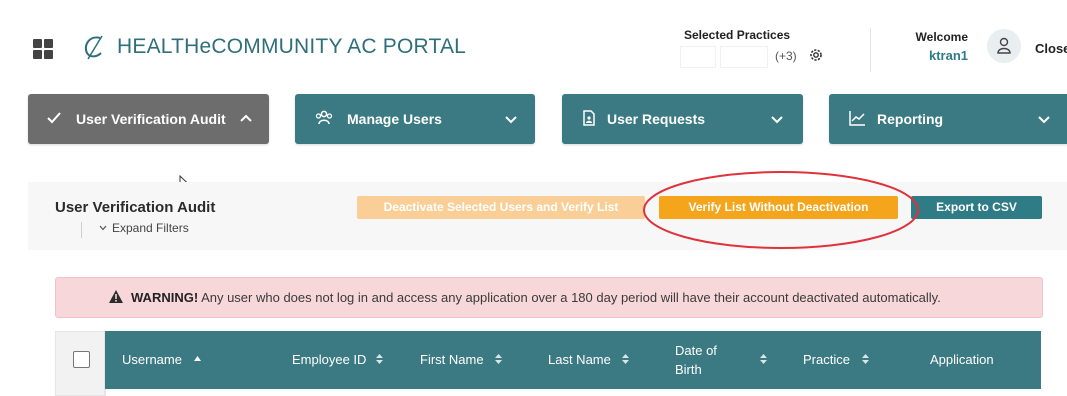  What do you see at coordinates (870, 50) in the screenshot?
I see `header-divider` at bounding box center [870, 50].